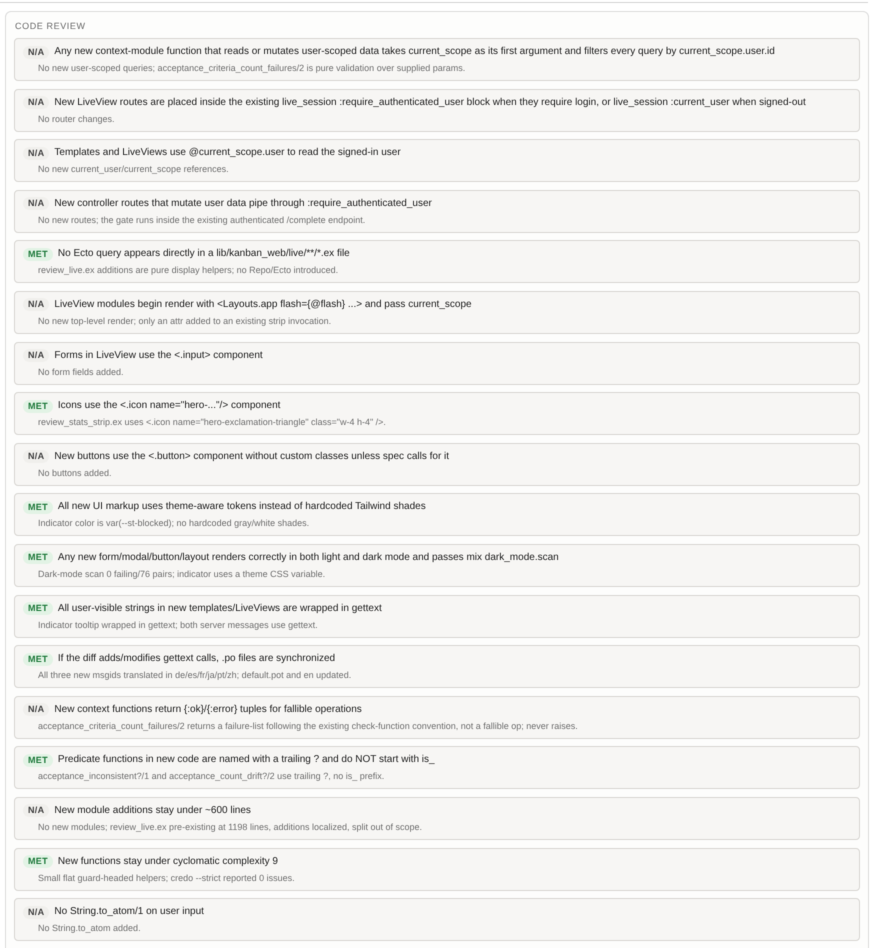  Describe the element at coordinates (227, 153) in the screenshot. I see `criterion-text: Templates and LiveViews use @current_scope.user to read the signed-in user` at that location.